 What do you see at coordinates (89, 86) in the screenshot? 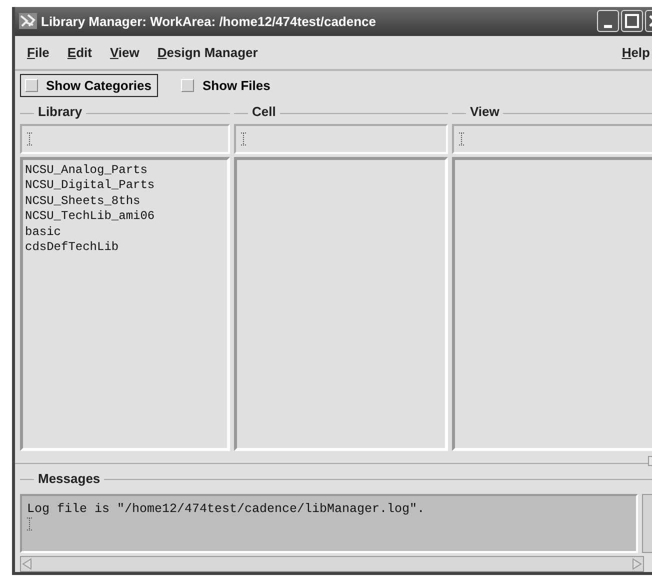
I see `checkbox-option: Show Categories` at bounding box center [89, 86].